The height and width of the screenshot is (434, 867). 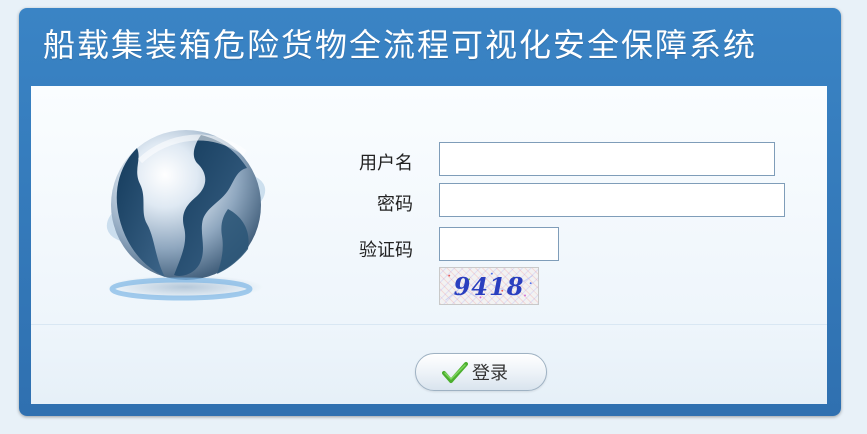 I want to click on captcha-image: 9418, so click(x=489, y=286).